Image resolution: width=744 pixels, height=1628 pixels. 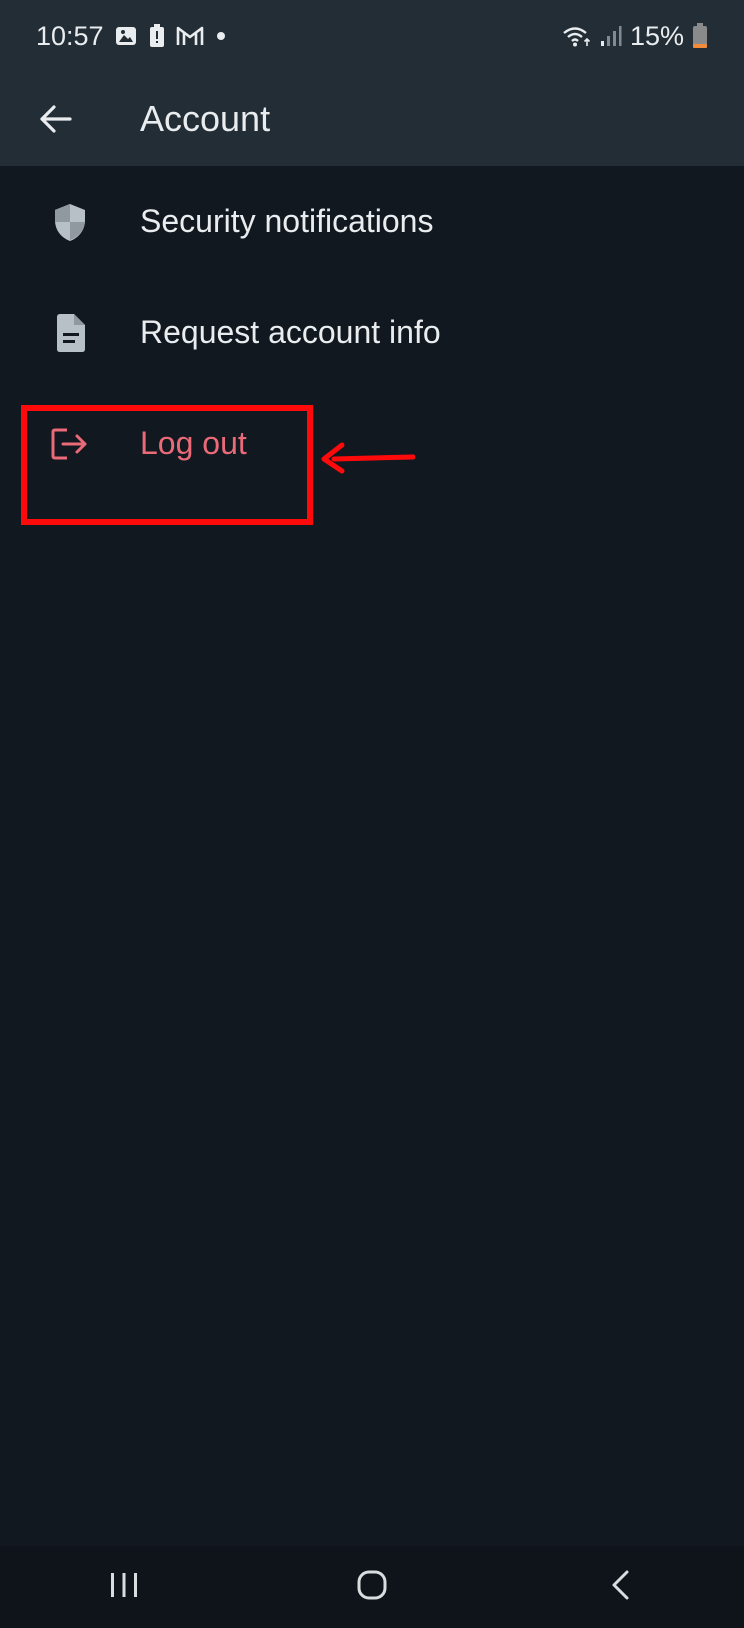 What do you see at coordinates (70, 443) in the screenshot?
I see `logout-icon` at bounding box center [70, 443].